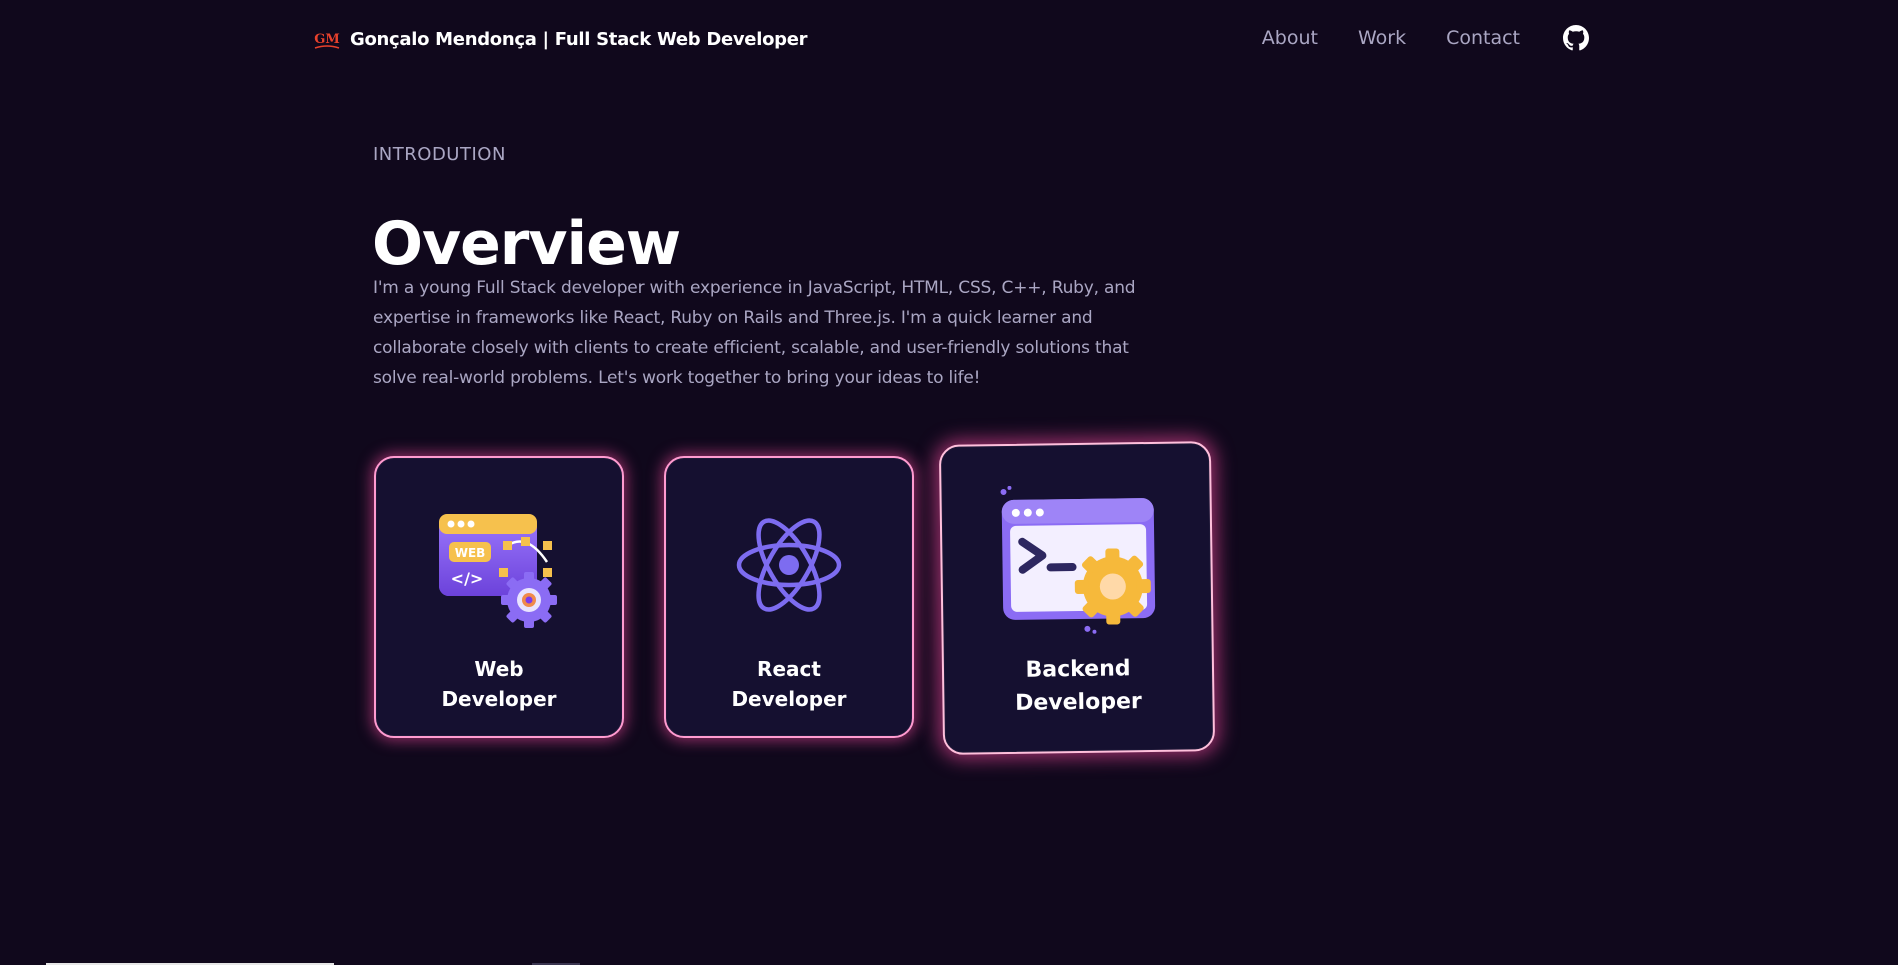  I want to click on react-atom-icon, so click(789, 565).